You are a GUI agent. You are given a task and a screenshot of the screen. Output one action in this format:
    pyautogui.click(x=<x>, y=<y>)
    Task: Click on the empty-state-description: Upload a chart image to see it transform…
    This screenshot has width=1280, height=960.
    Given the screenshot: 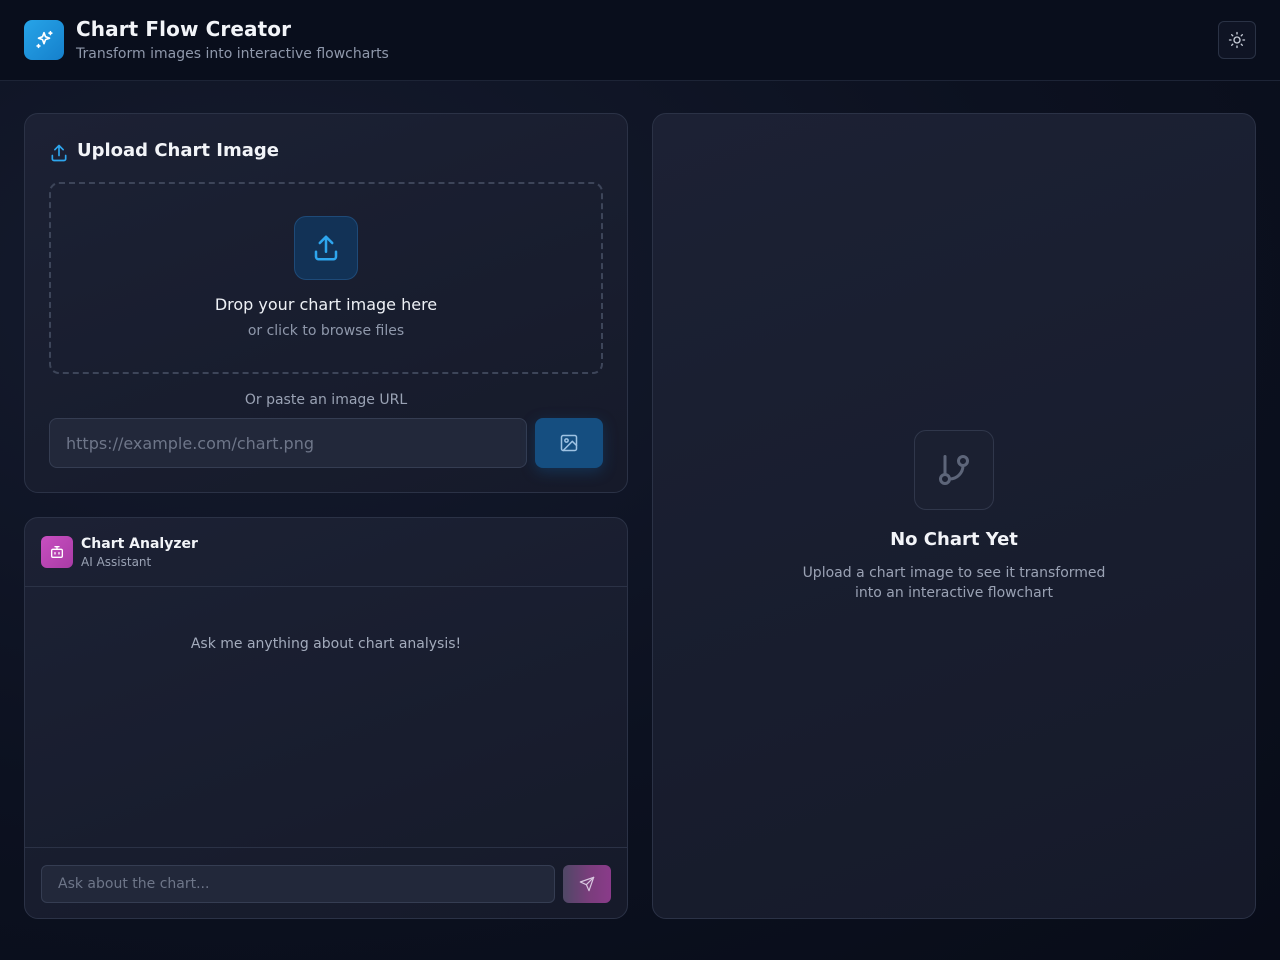 What is the action you would take?
    pyautogui.click(x=954, y=583)
    